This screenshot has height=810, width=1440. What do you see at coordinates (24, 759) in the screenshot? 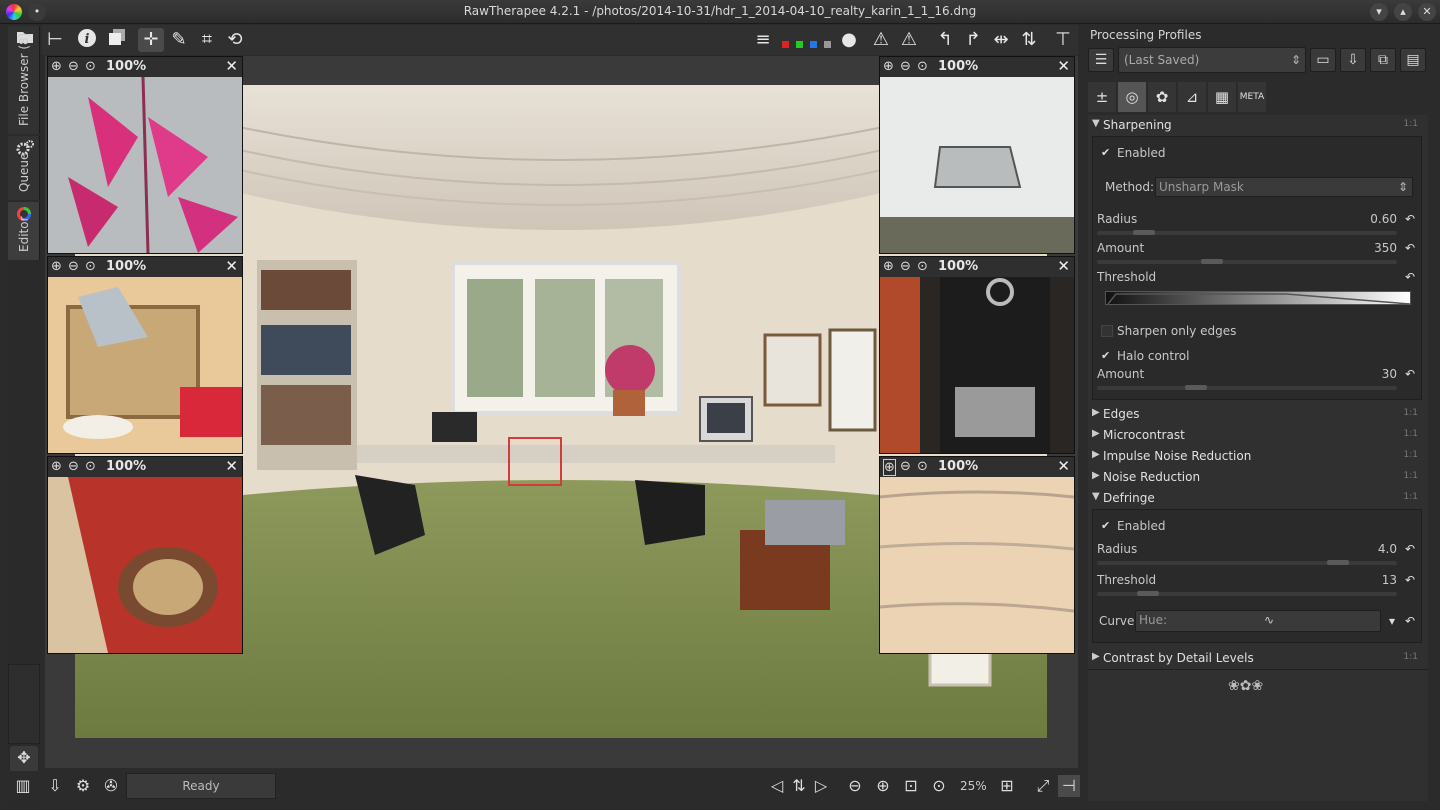
I see `navigator-move-icon: ✥` at bounding box center [24, 759].